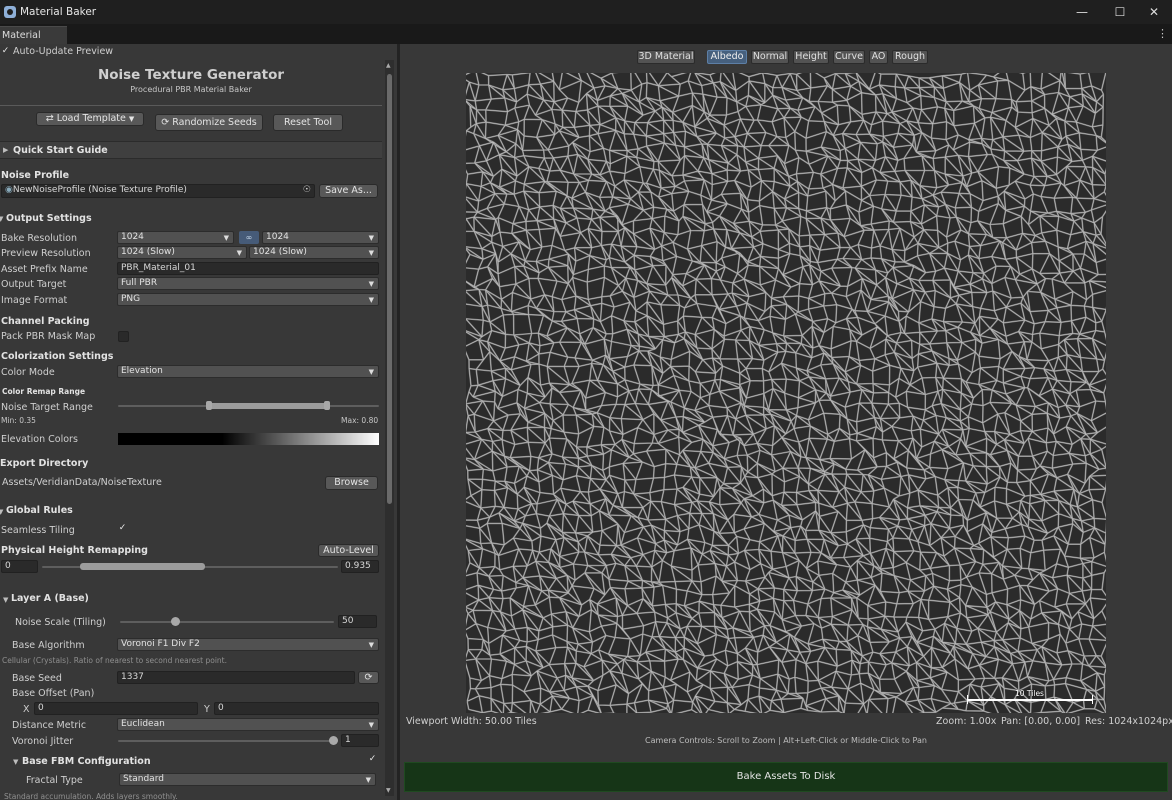 This screenshot has width=1172, height=800. What do you see at coordinates (811, 57) in the screenshot?
I see `view-mode-height: Height` at bounding box center [811, 57].